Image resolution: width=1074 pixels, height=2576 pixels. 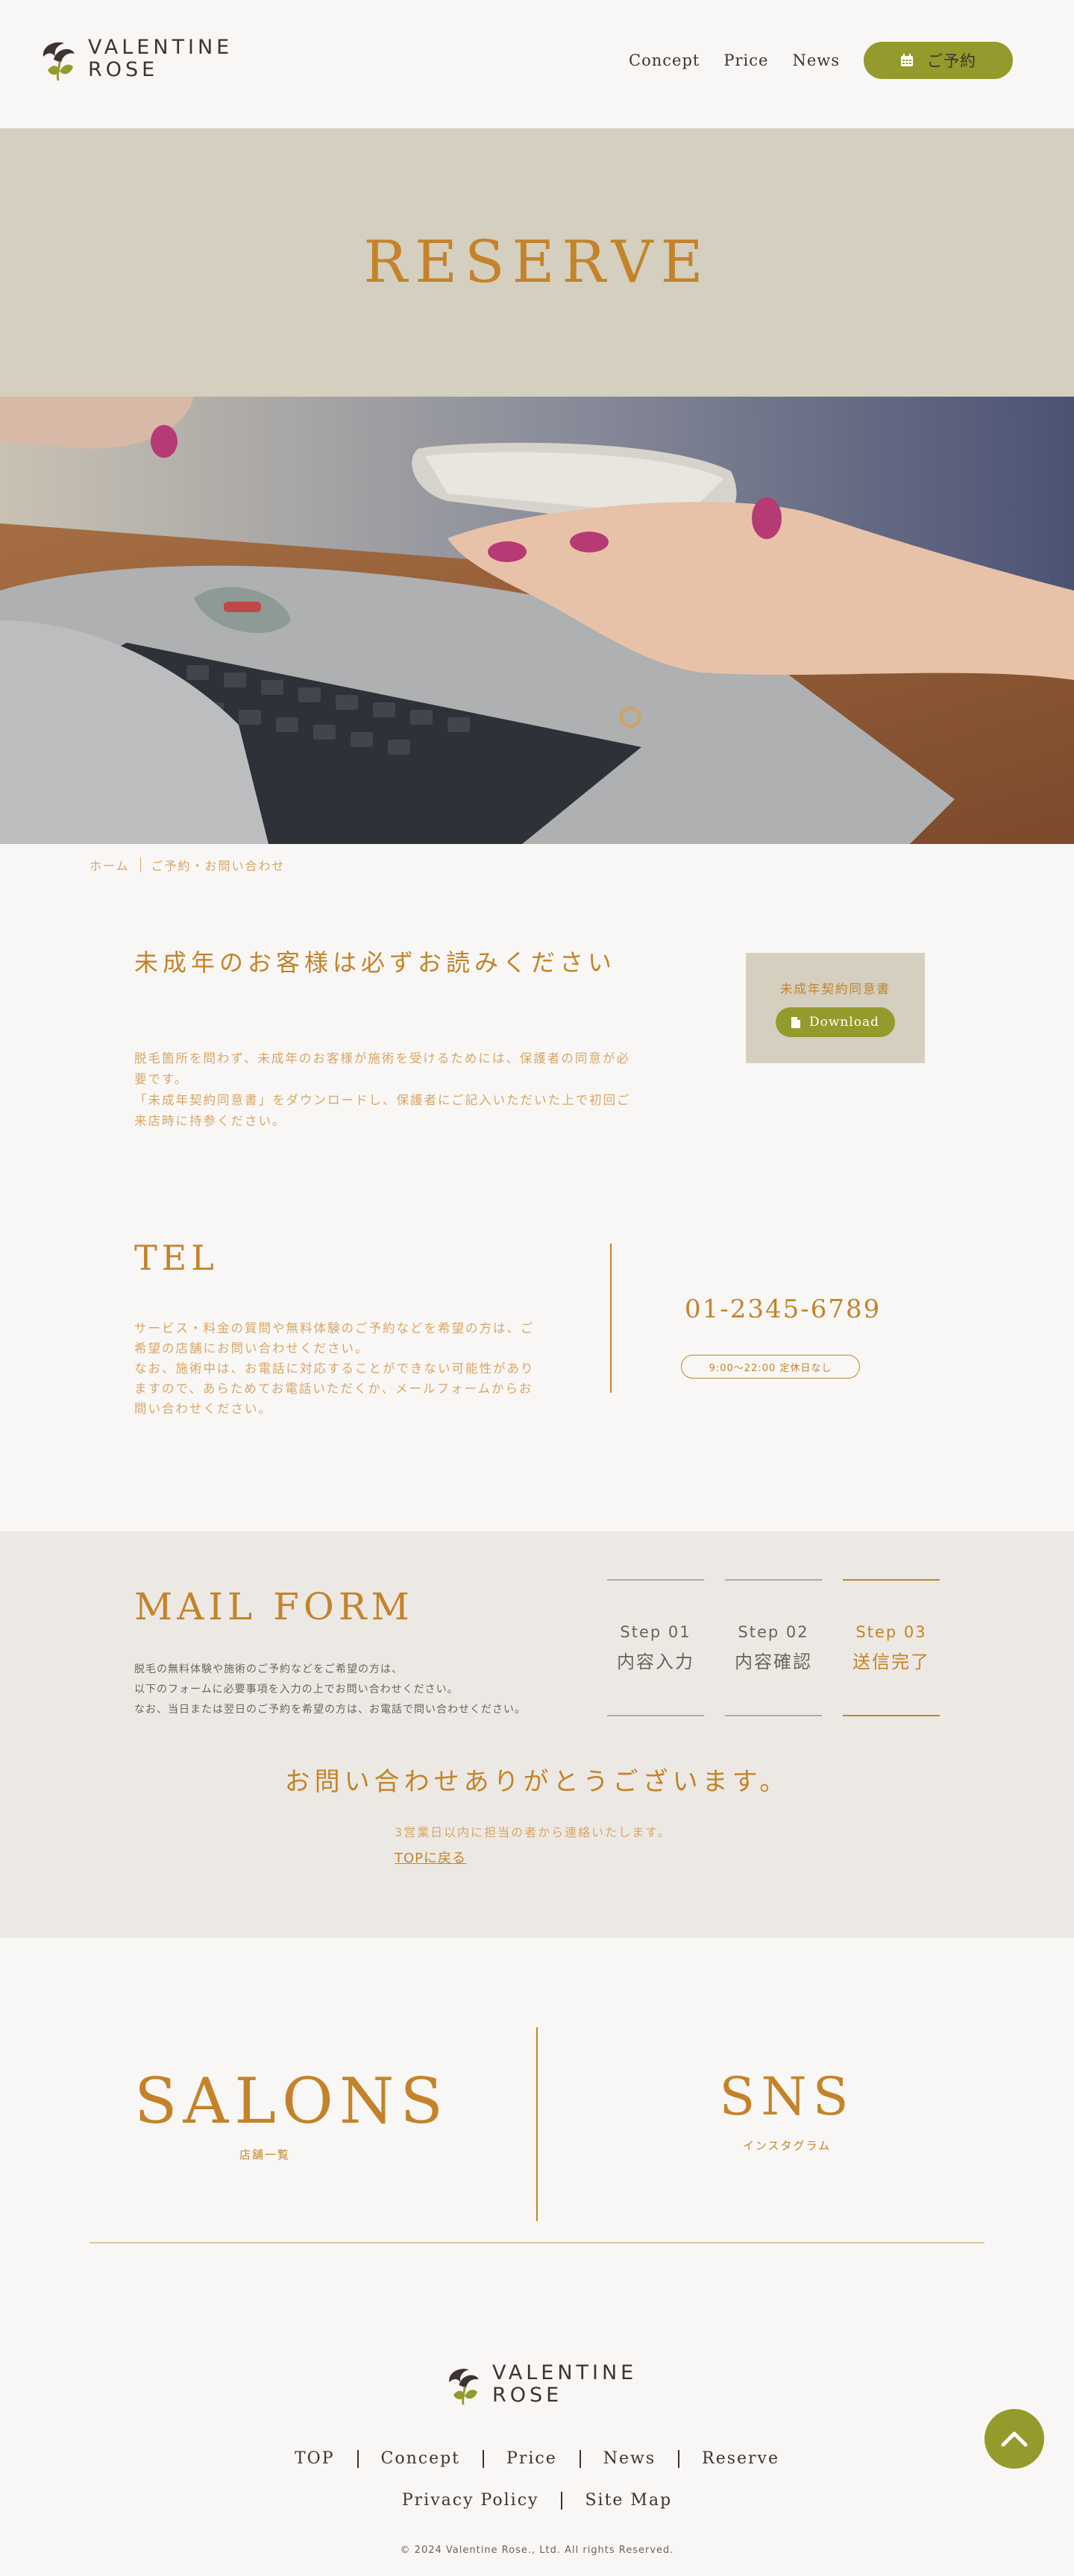 I want to click on thank-you-message: お問い合わせありがとうございます。, so click(x=537, y=1782).